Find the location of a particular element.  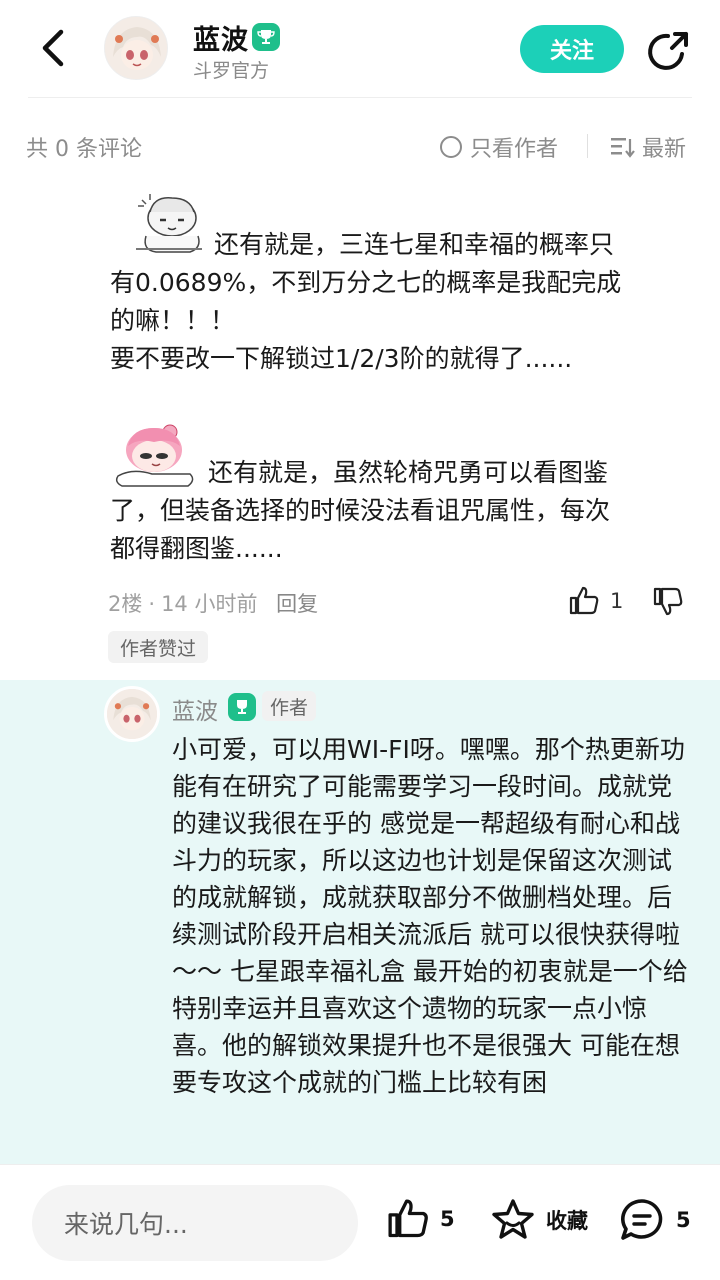

comment-line: 还有就是，虽然轮椅咒勇可以看图鉴 is located at coordinates (408, 472).